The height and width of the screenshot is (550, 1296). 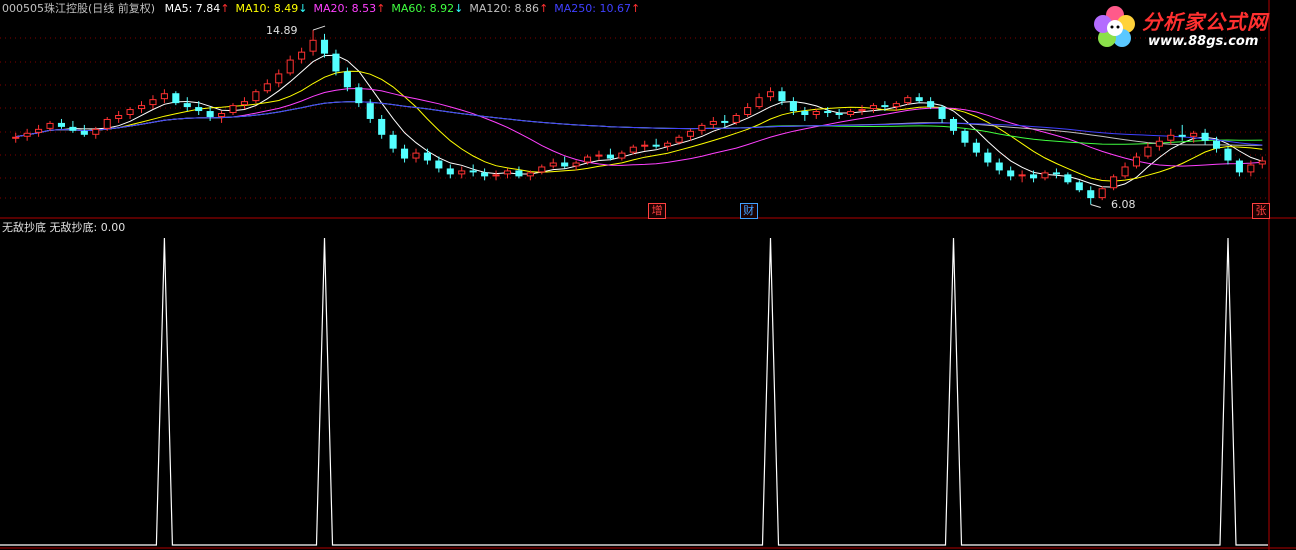 I want to click on ma-value-0: MA5: 7.84, so click(x=192, y=8).